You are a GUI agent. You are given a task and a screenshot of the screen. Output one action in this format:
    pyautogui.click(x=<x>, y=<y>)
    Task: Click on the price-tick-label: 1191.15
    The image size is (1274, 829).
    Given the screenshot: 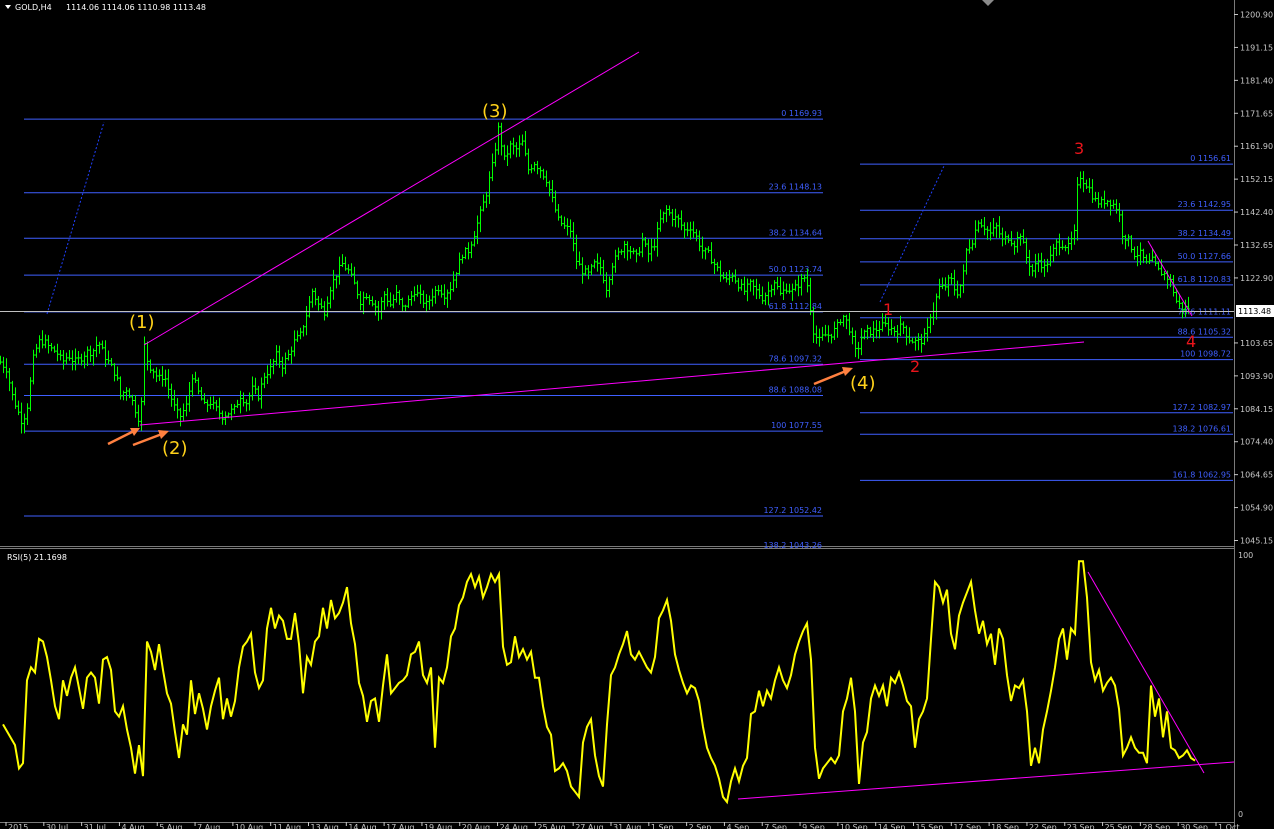 What is the action you would take?
    pyautogui.click(x=1256, y=47)
    